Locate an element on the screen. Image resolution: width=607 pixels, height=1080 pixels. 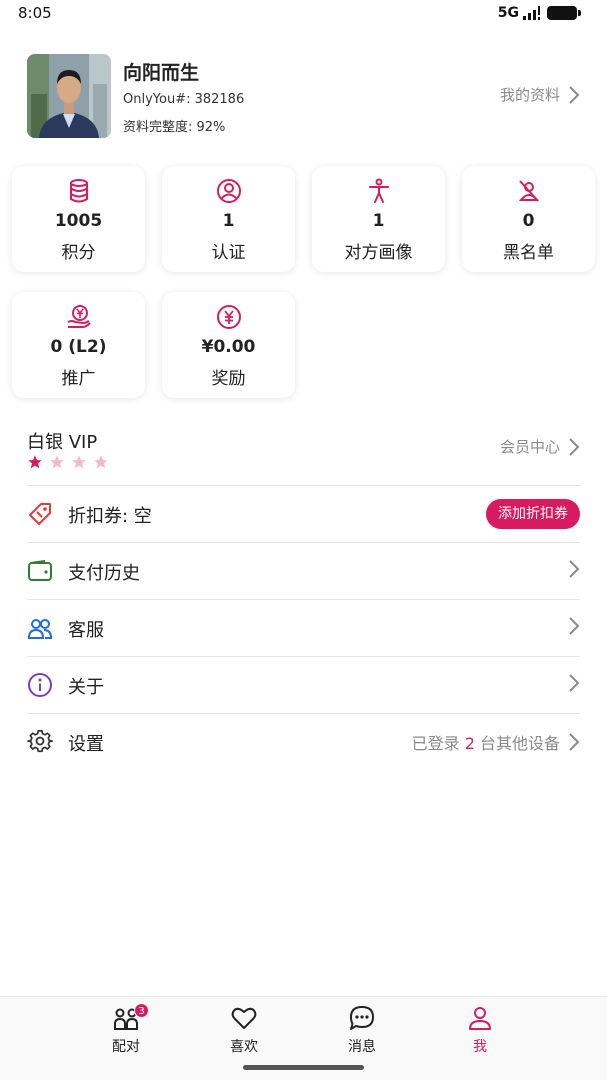
member-center-link: 会员中心 is located at coordinates (540, 446).